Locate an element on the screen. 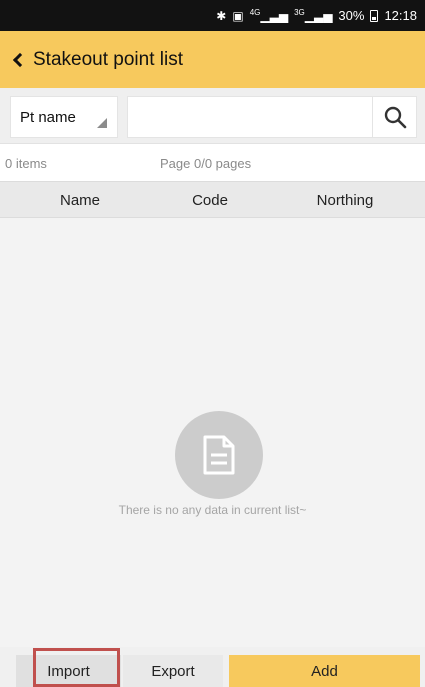 This screenshot has width=425, height=687. add-button: Add is located at coordinates (324, 671).